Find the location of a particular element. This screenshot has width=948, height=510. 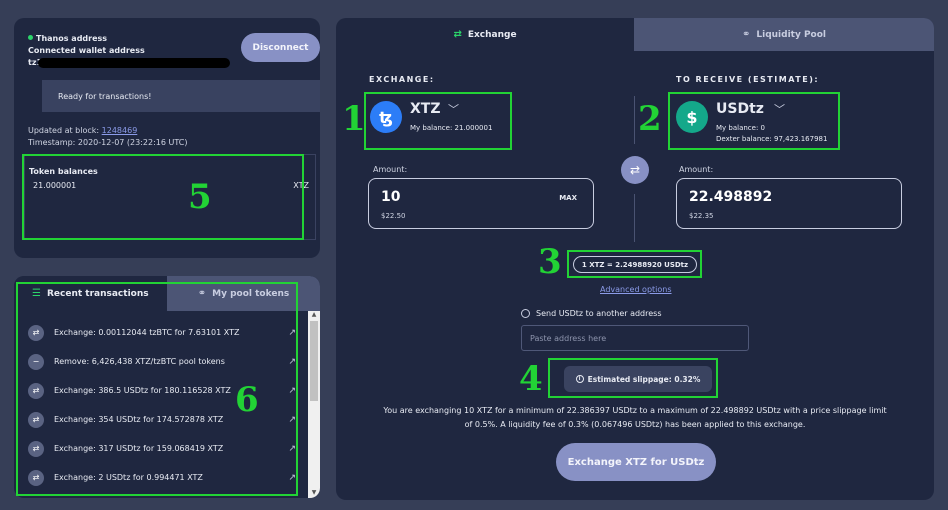

ready-status: Ready for transactions! is located at coordinates (181, 96).